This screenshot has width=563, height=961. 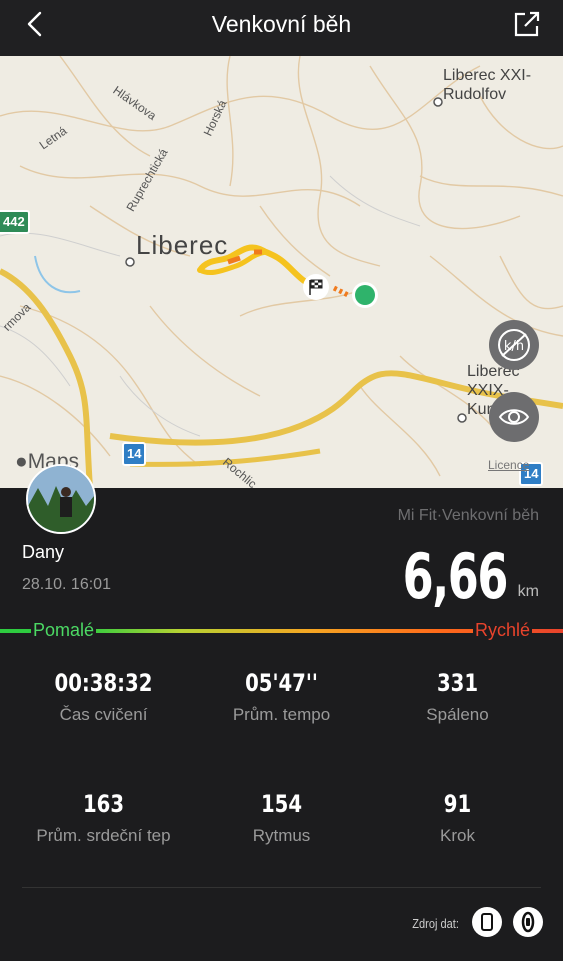 What do you see at coordinates (134, 454) in the screenshot?
I see `road-shield-14: 14` at bounding box center [134, 454].